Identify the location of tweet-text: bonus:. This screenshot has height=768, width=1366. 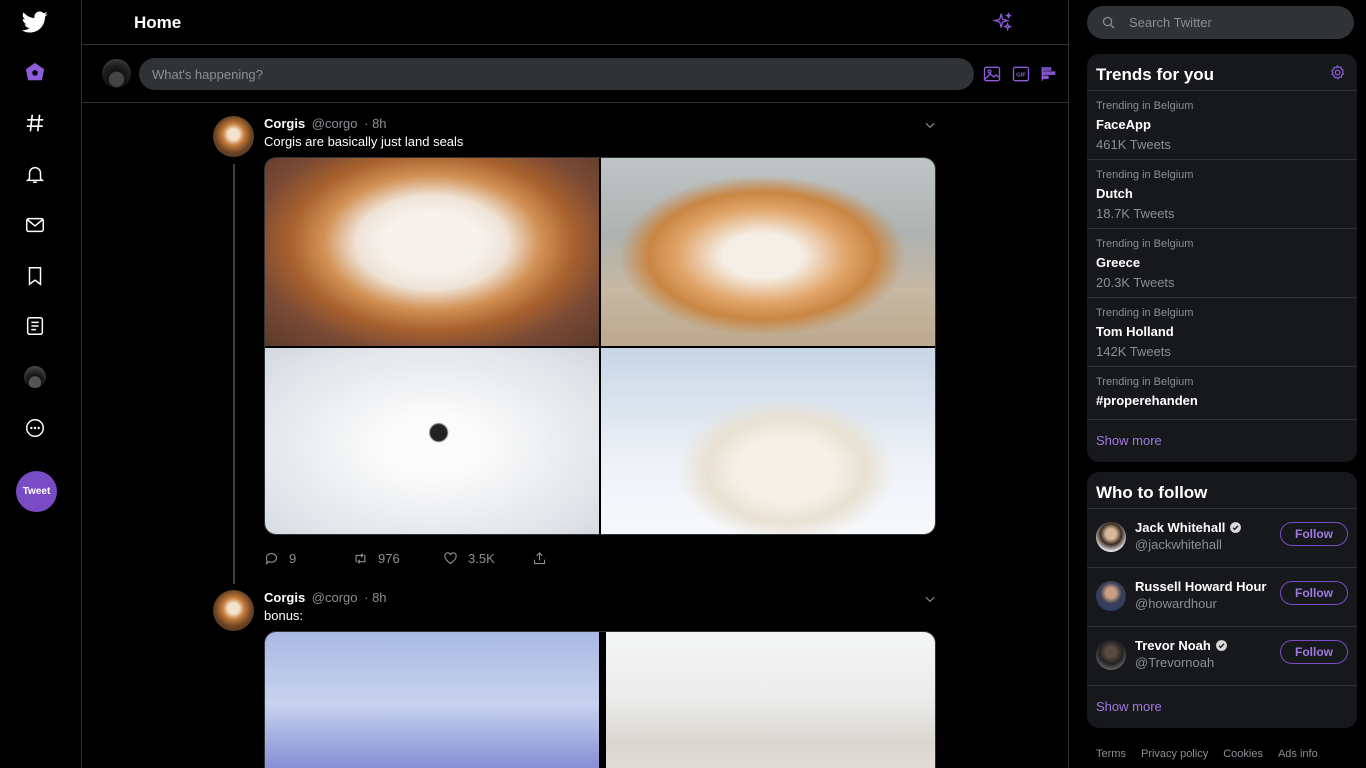
(284, 615).